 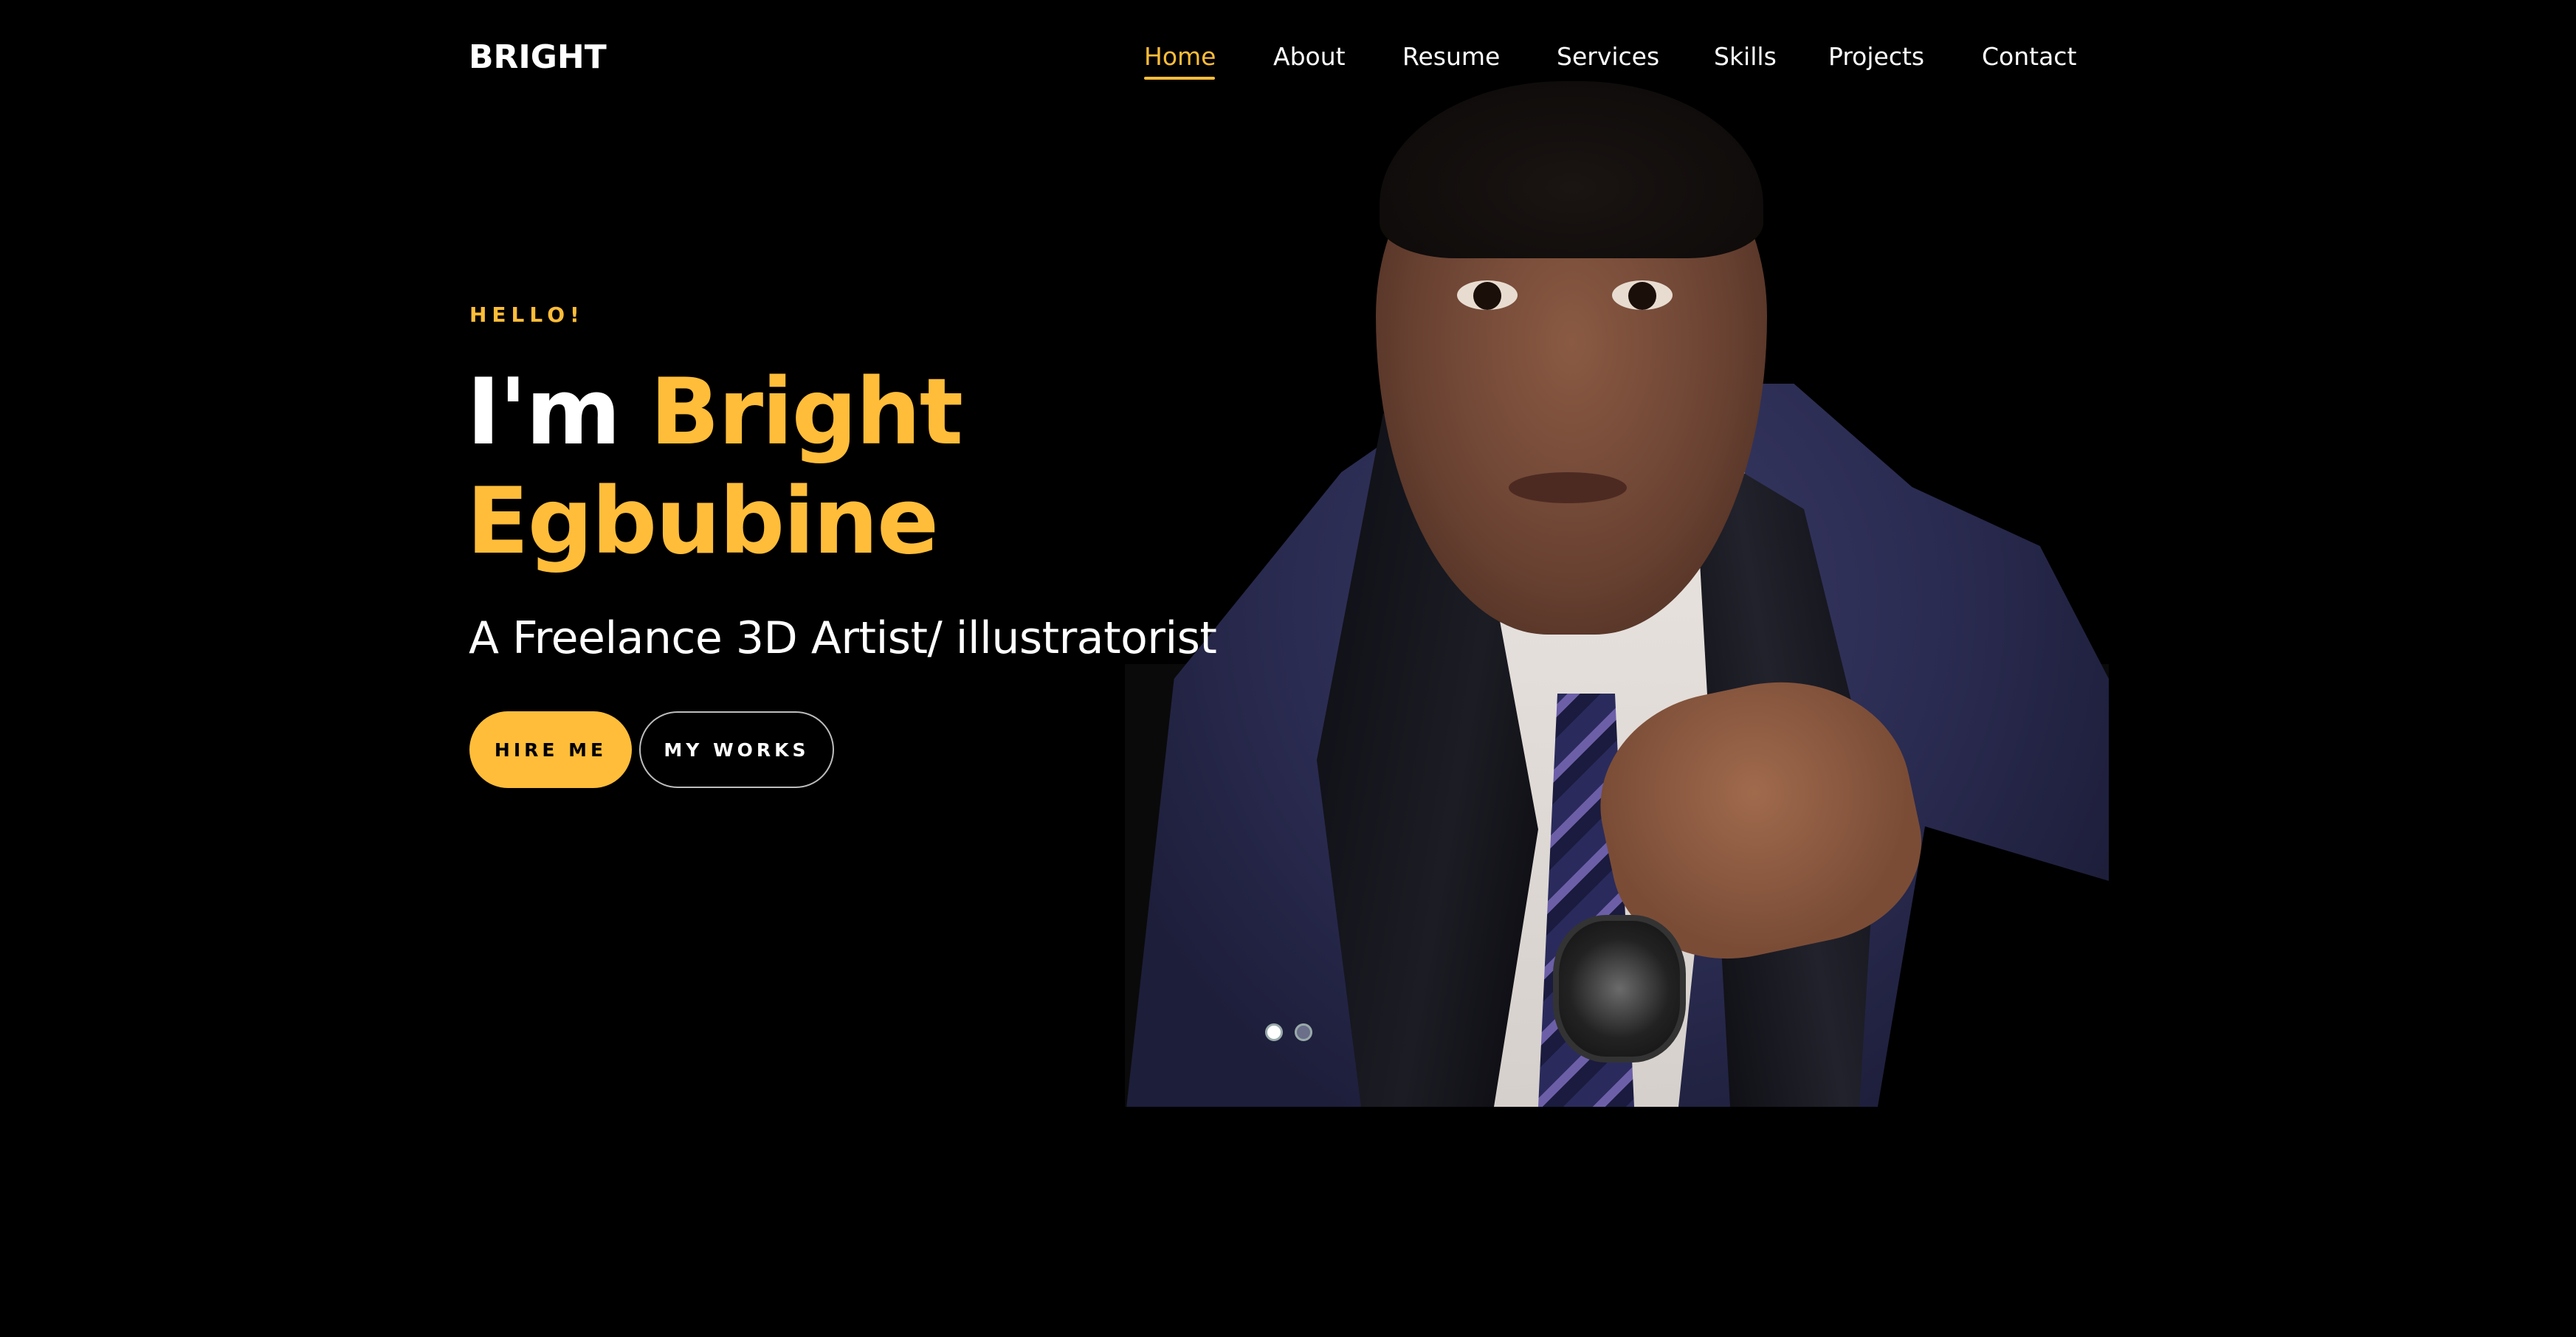 I want to click on nav-item-projects: Projects, so click(x=1876, y=56).